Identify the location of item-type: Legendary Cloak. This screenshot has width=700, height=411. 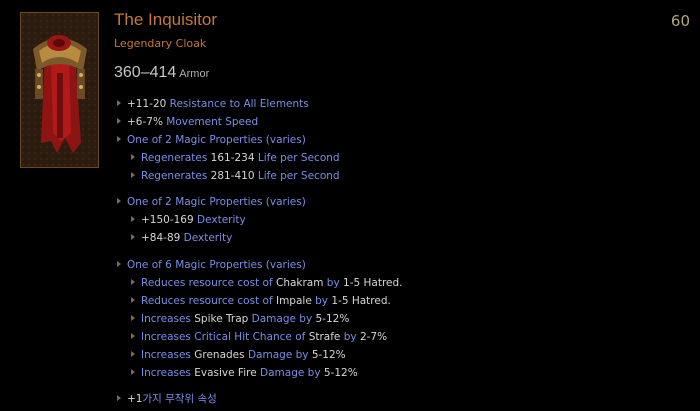
(160, 43).